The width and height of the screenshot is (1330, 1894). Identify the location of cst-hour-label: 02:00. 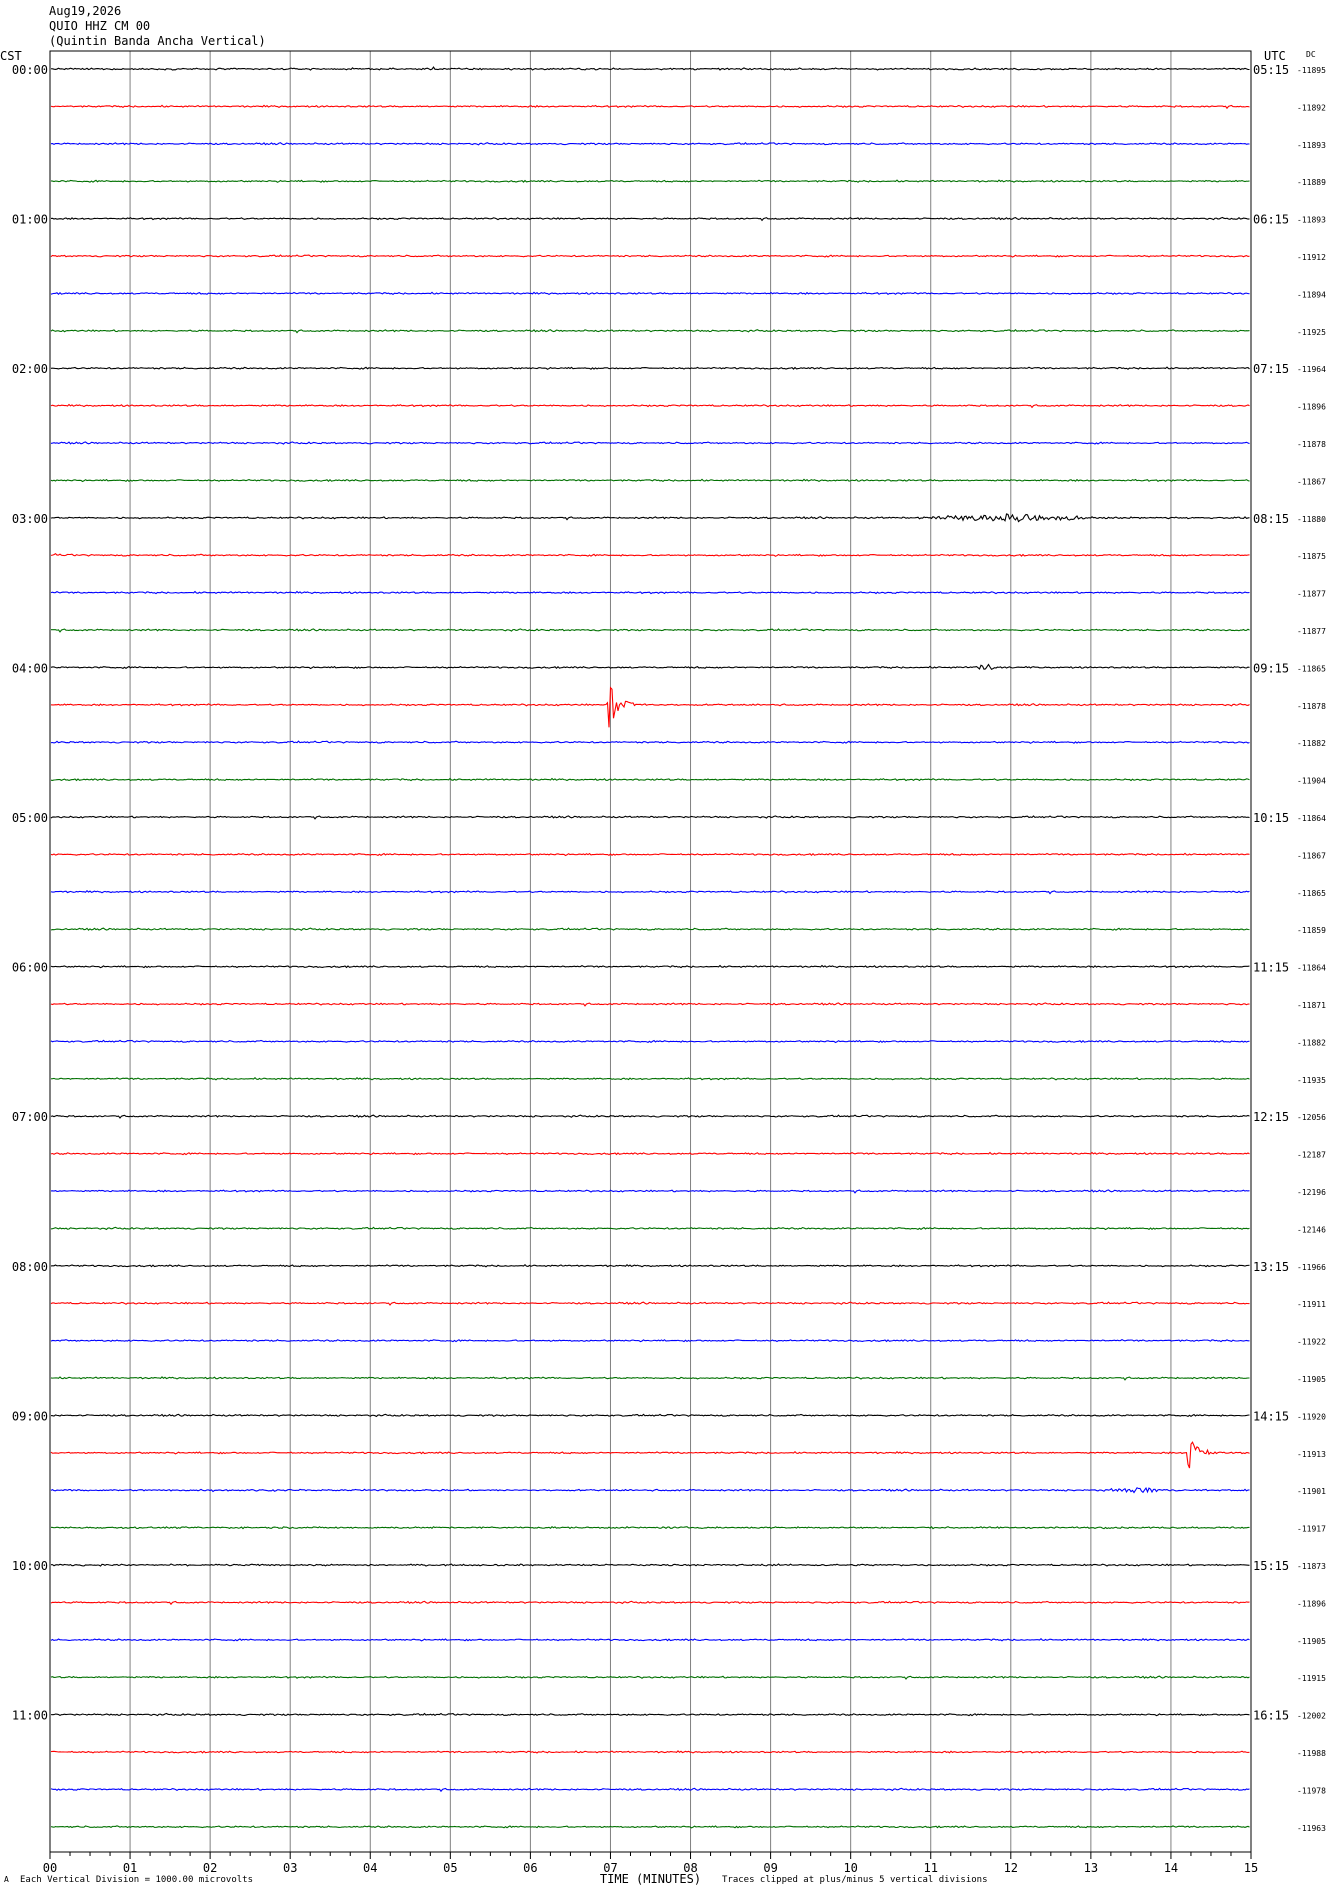
(30, 369).